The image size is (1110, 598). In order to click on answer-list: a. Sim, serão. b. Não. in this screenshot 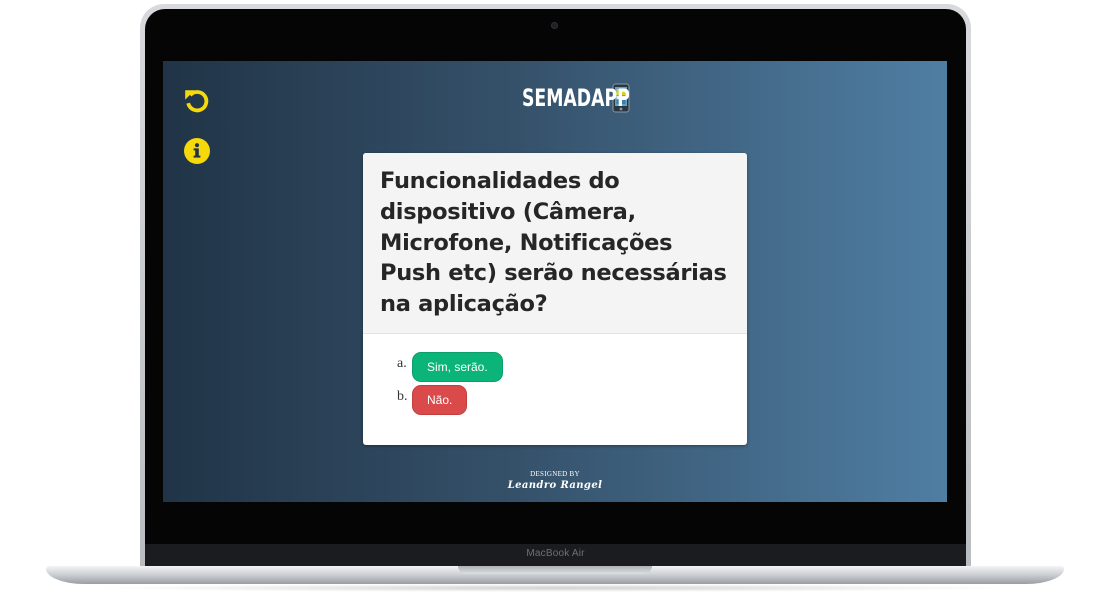, I will do `click(555, 375)`.